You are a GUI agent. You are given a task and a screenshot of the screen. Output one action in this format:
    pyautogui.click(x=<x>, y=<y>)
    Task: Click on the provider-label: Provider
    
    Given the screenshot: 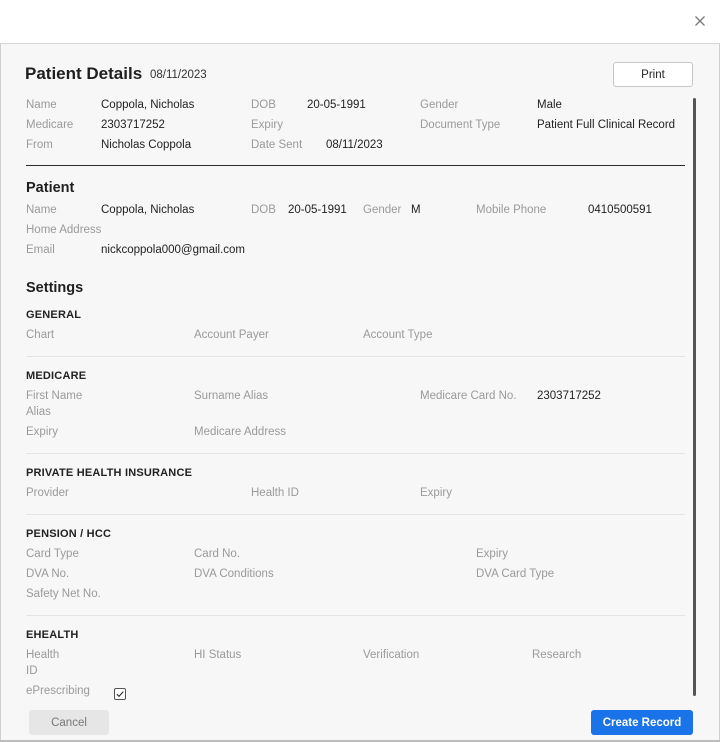 What is the action you would take?
    pyautogui.click(x=47, y=493)
    